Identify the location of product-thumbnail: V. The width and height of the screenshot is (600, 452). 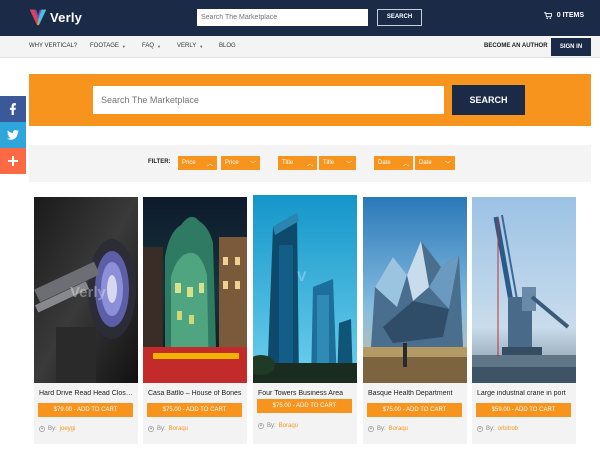
(305, 289).